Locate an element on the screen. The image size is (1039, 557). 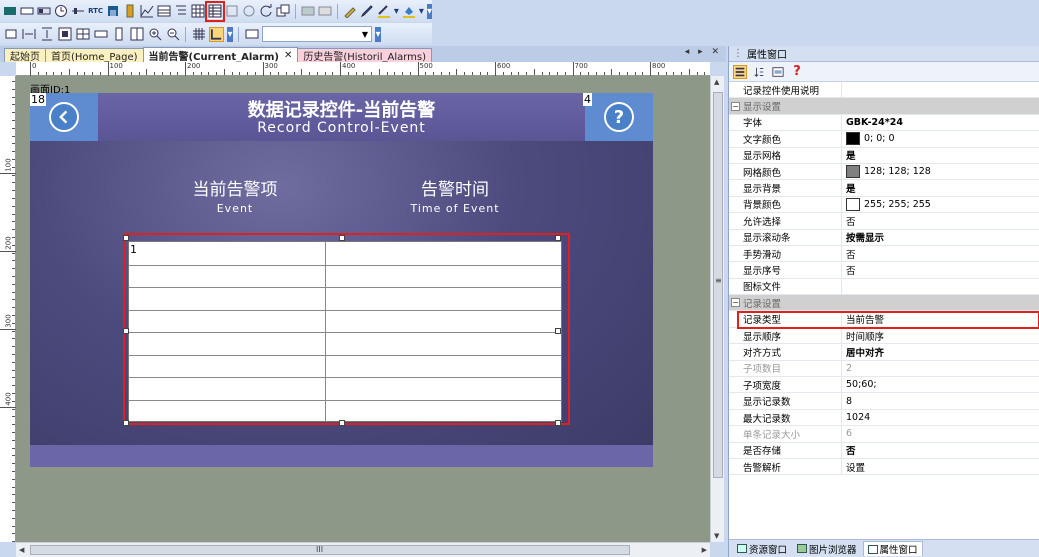
property-value: 按需显示 is located at coordinates (940, 237).